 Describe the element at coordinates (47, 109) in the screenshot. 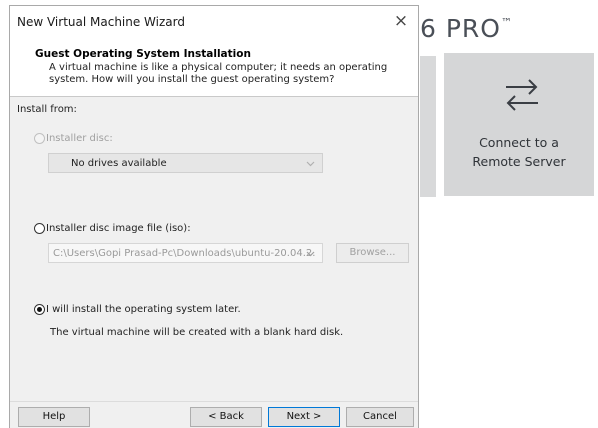

I see `install-from-label: Install from:` at that location.